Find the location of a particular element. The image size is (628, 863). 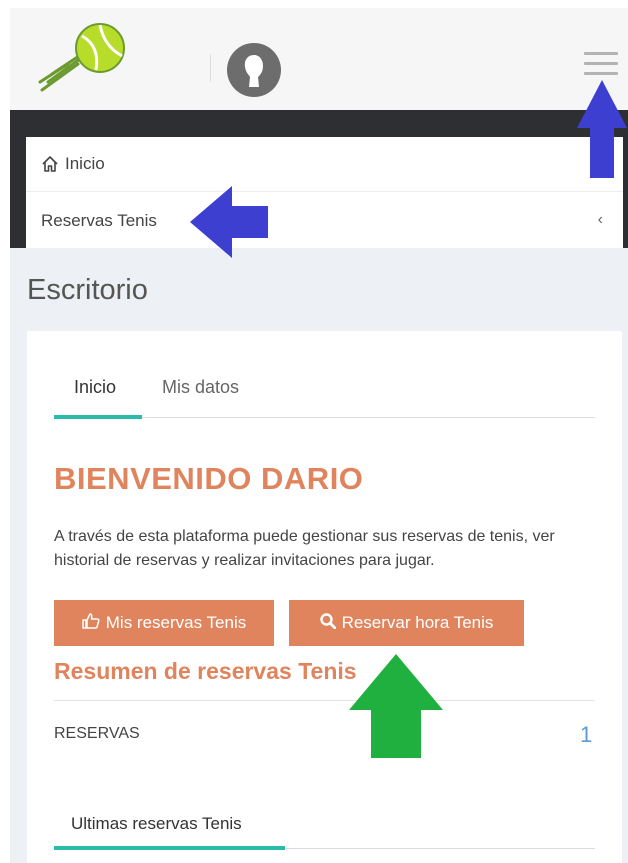

search-icon is located at coordinates (327, 623).